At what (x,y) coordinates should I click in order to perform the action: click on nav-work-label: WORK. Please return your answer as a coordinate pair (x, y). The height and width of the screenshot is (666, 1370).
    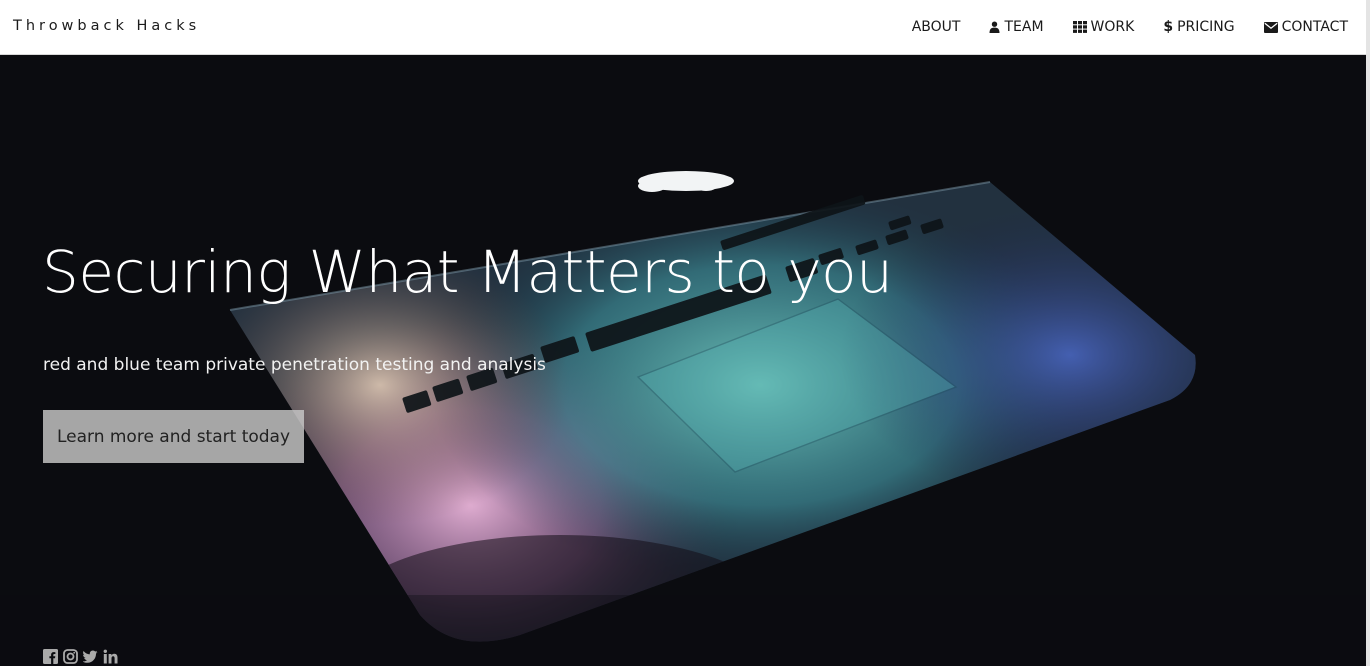
    Looking at the image, I should click on (1112, 27).